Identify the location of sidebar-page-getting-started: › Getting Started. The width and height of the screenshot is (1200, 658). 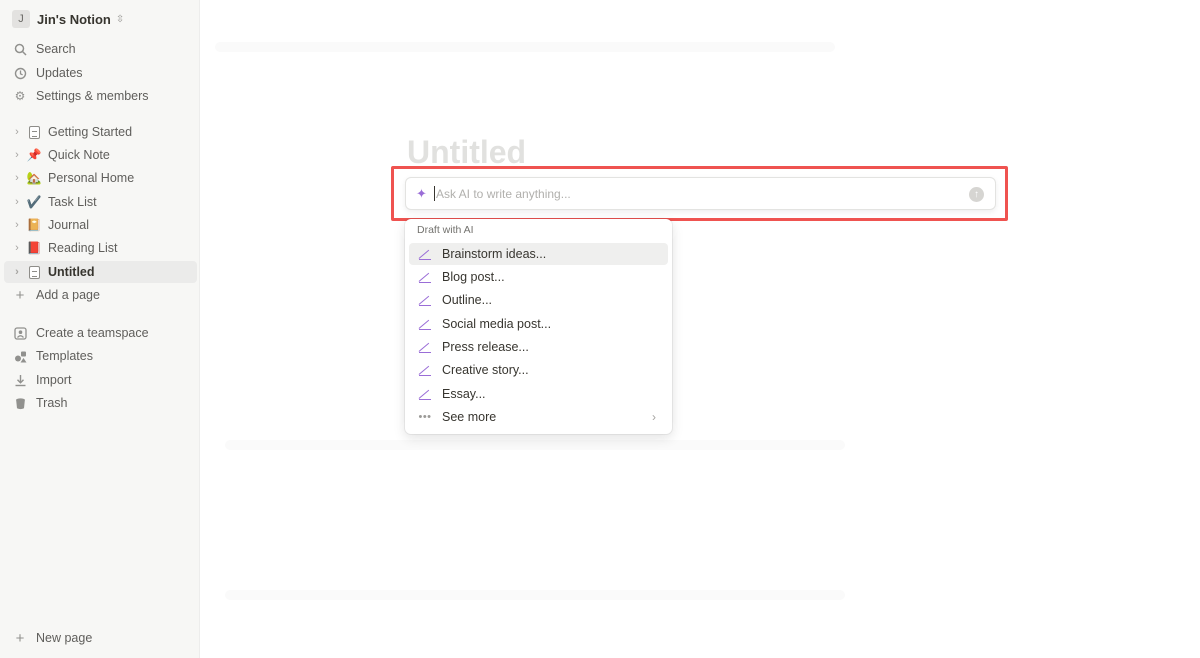
(100, 132).